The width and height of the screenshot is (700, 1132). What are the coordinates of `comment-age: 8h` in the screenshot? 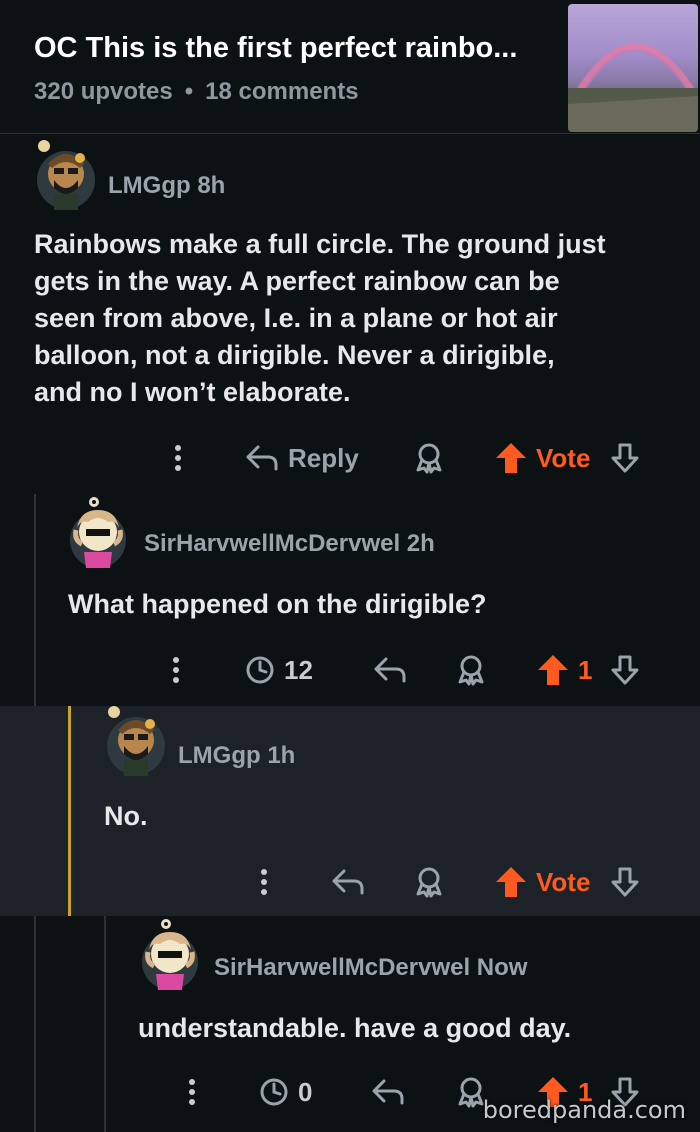 It's located at (211, 185).